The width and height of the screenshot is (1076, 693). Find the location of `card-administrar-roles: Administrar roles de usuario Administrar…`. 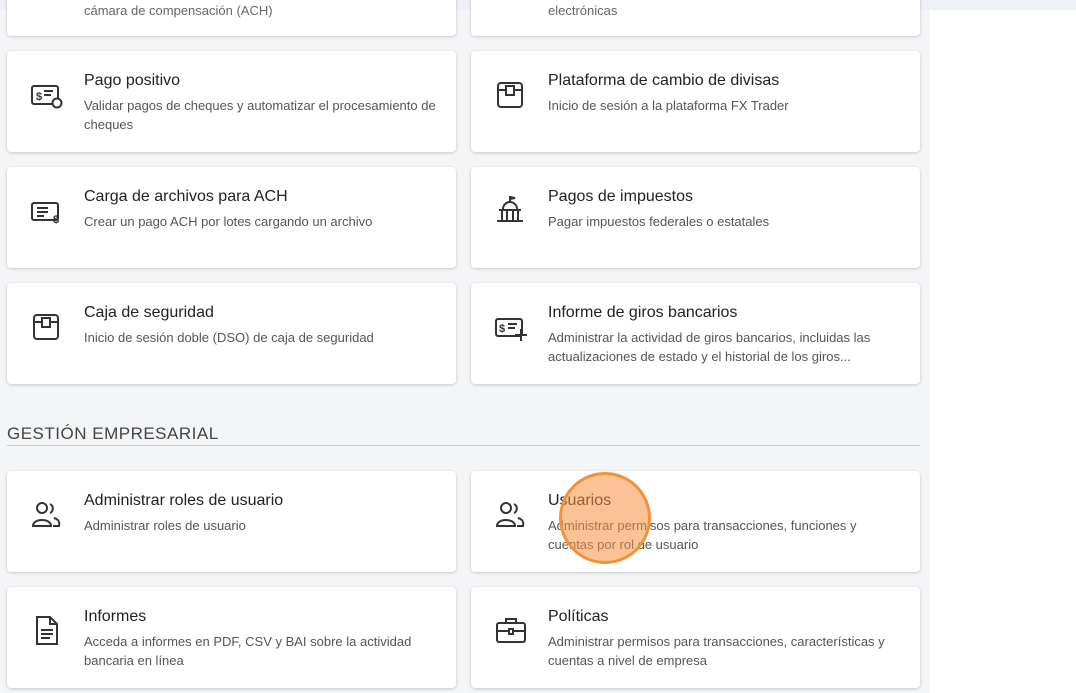

card-administrar-roles: Administrar roles de usuario Administrar… is located at coordinates (231, 521).